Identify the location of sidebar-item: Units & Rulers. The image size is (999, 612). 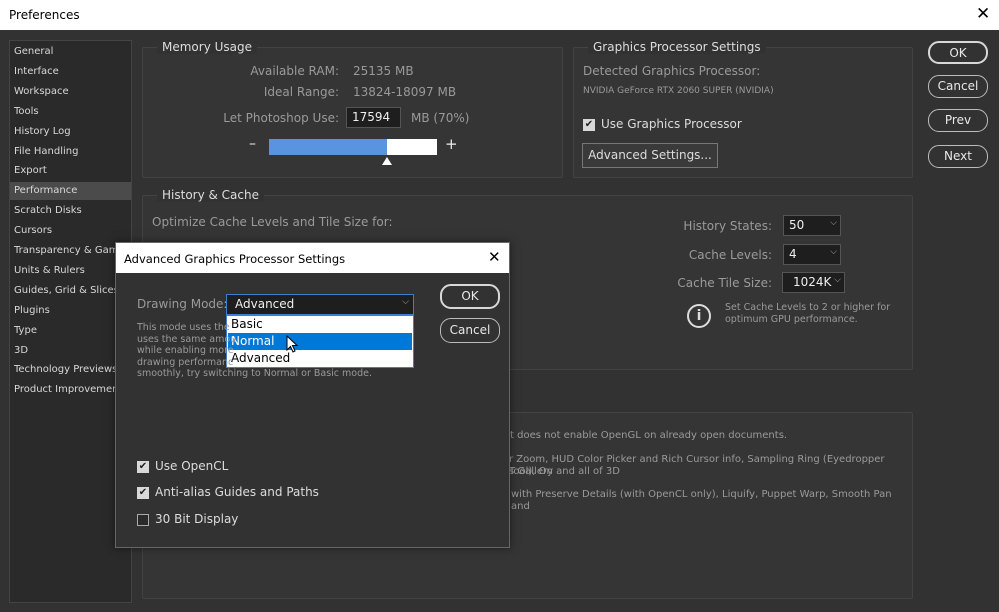
(70, 271).